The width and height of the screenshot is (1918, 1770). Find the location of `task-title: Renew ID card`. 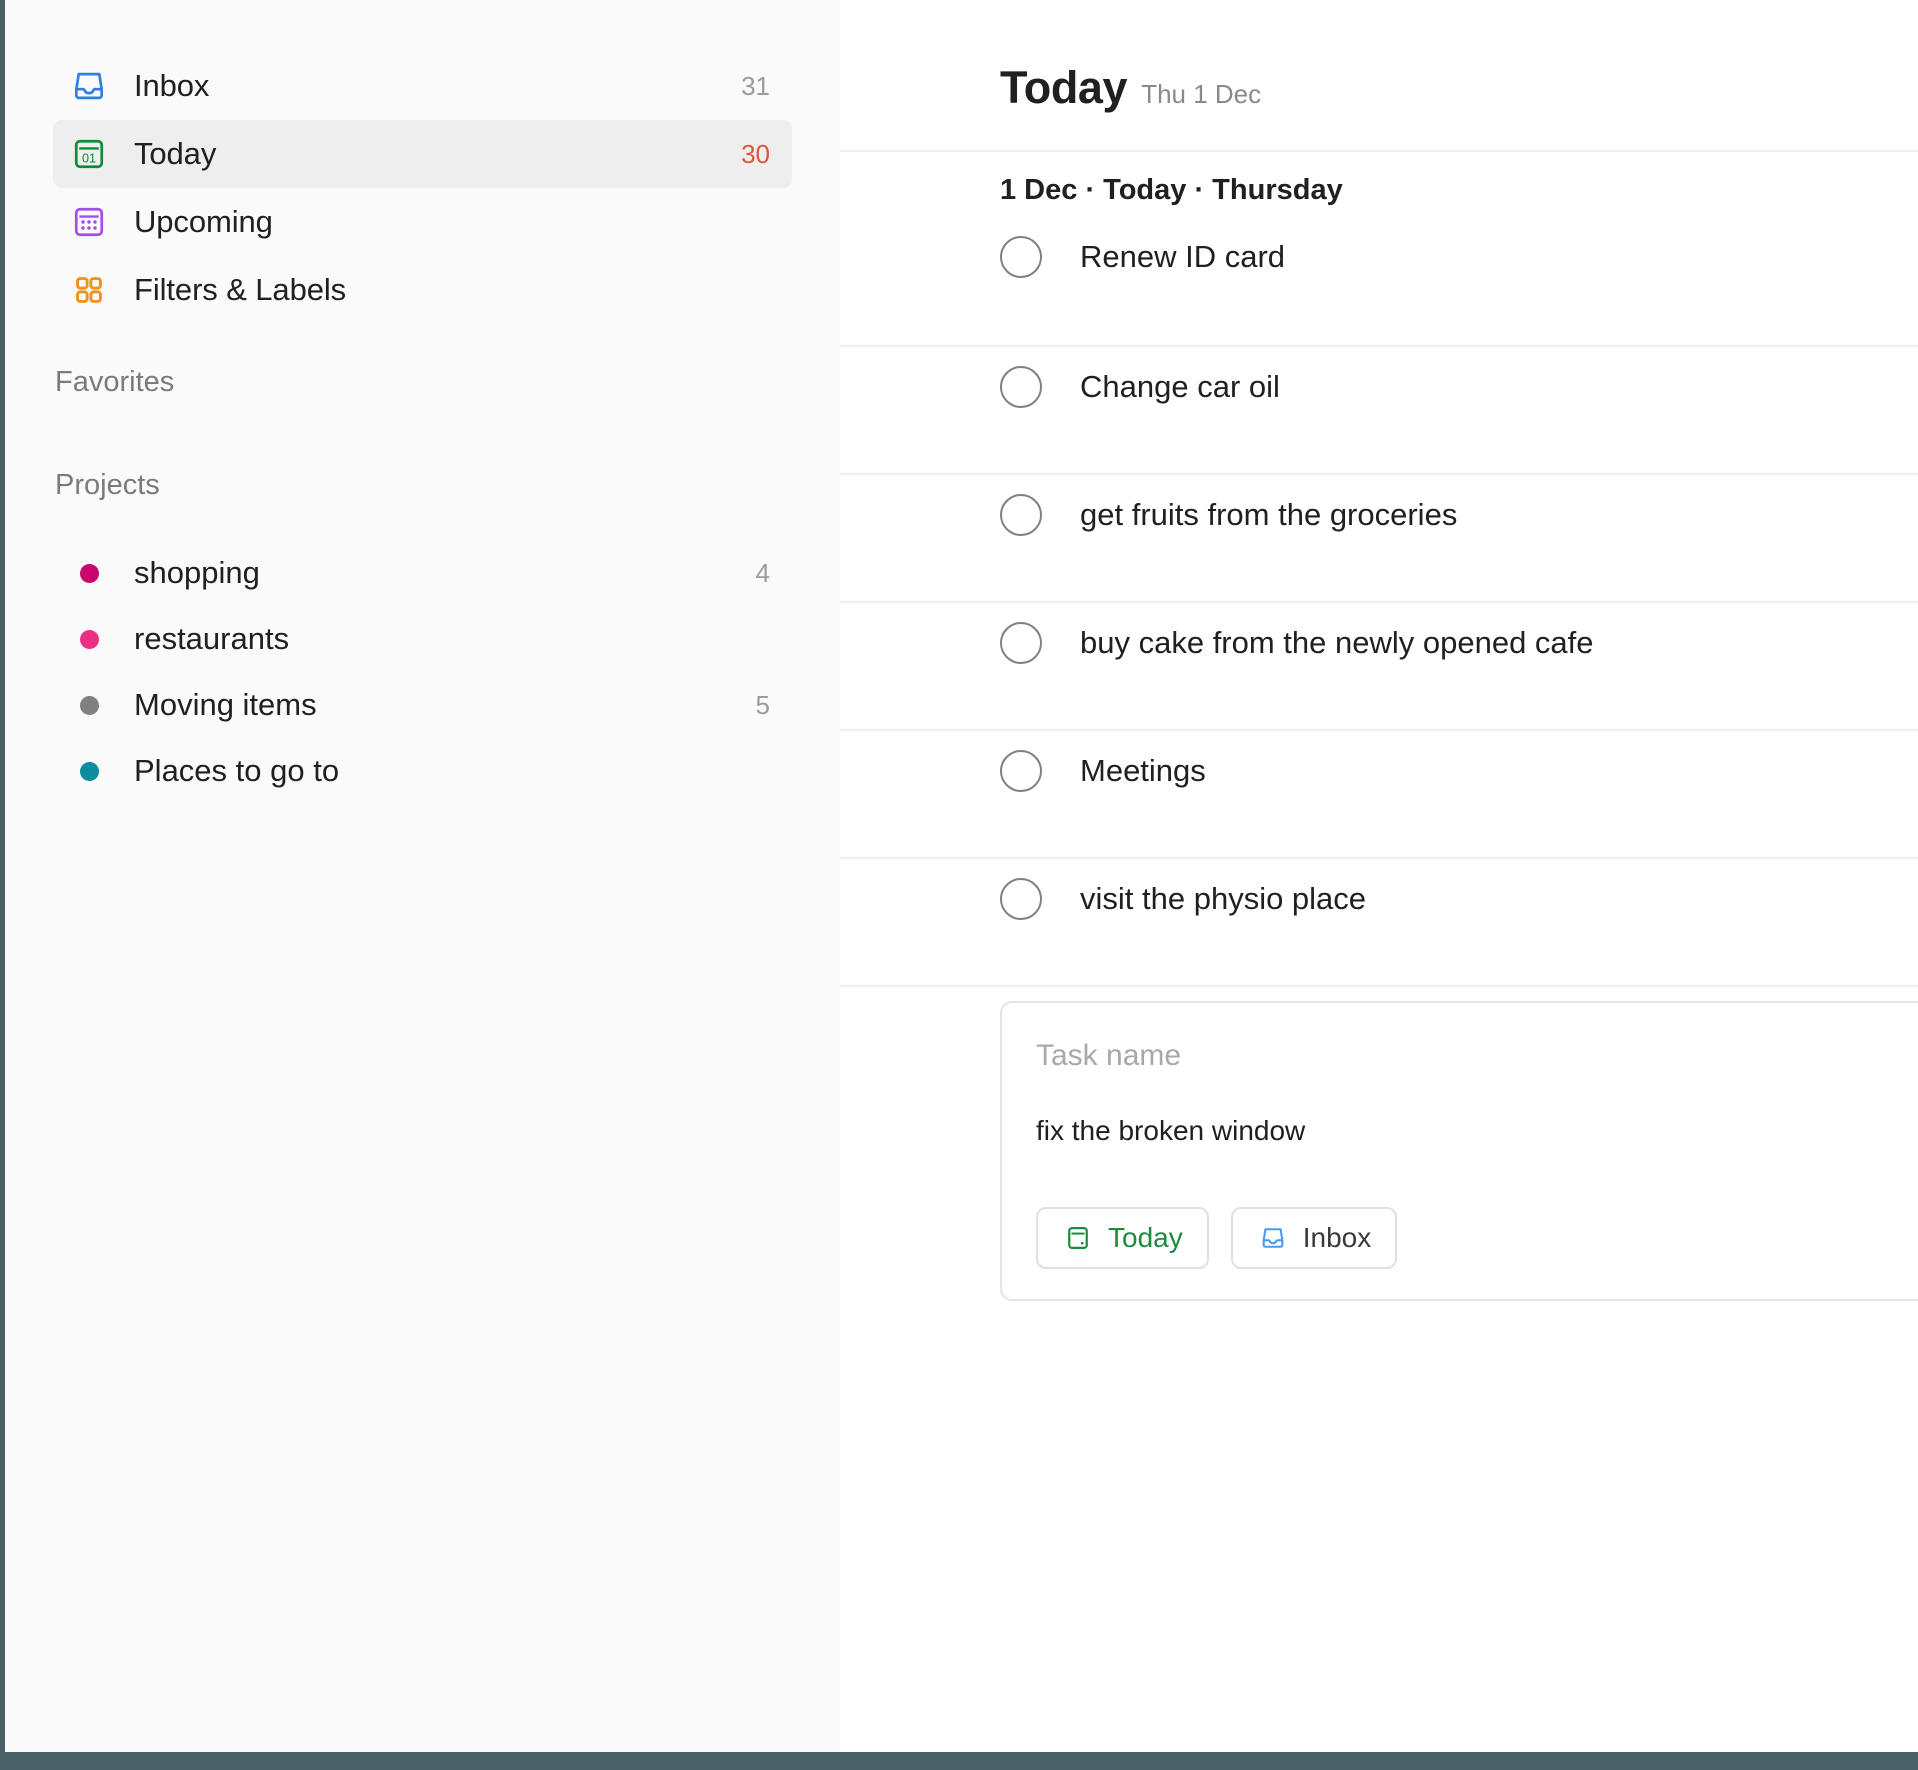

task-title: Renew ID card is located at coordinates (1183, 256).